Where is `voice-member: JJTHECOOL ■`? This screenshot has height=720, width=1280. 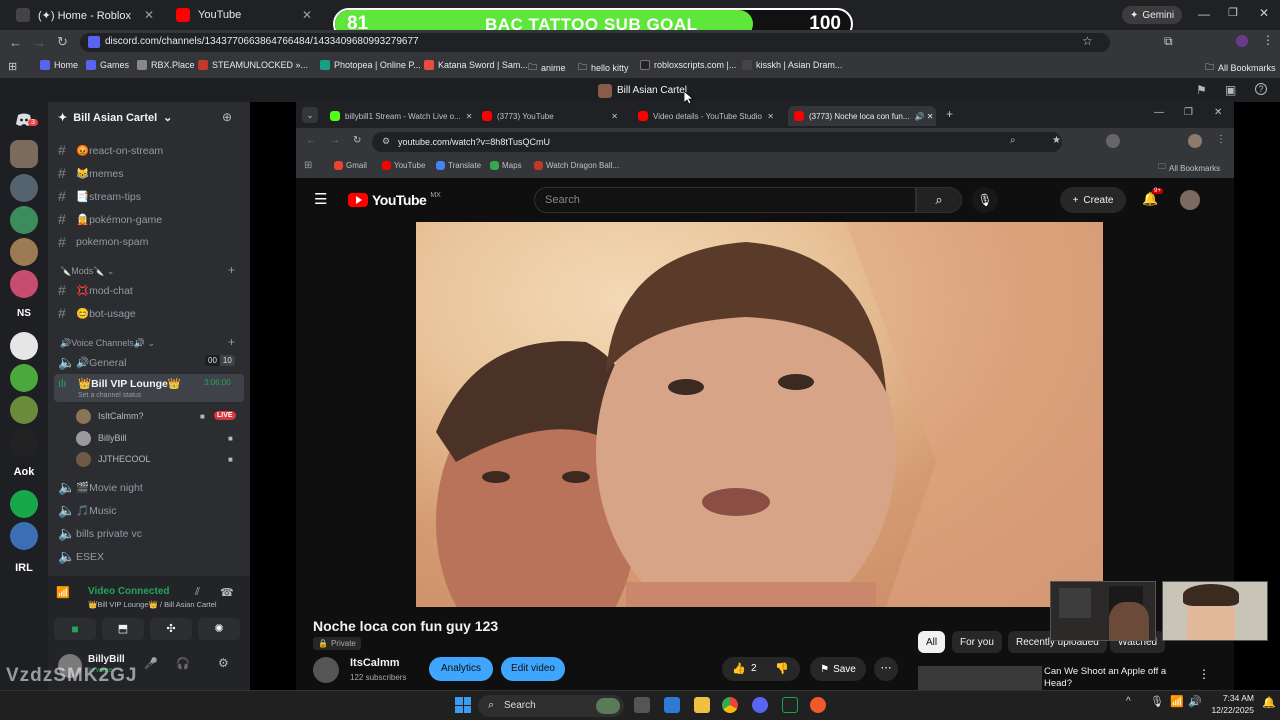 voice-member: JJTHECOOL ■ is located at coordinates (158, 460).